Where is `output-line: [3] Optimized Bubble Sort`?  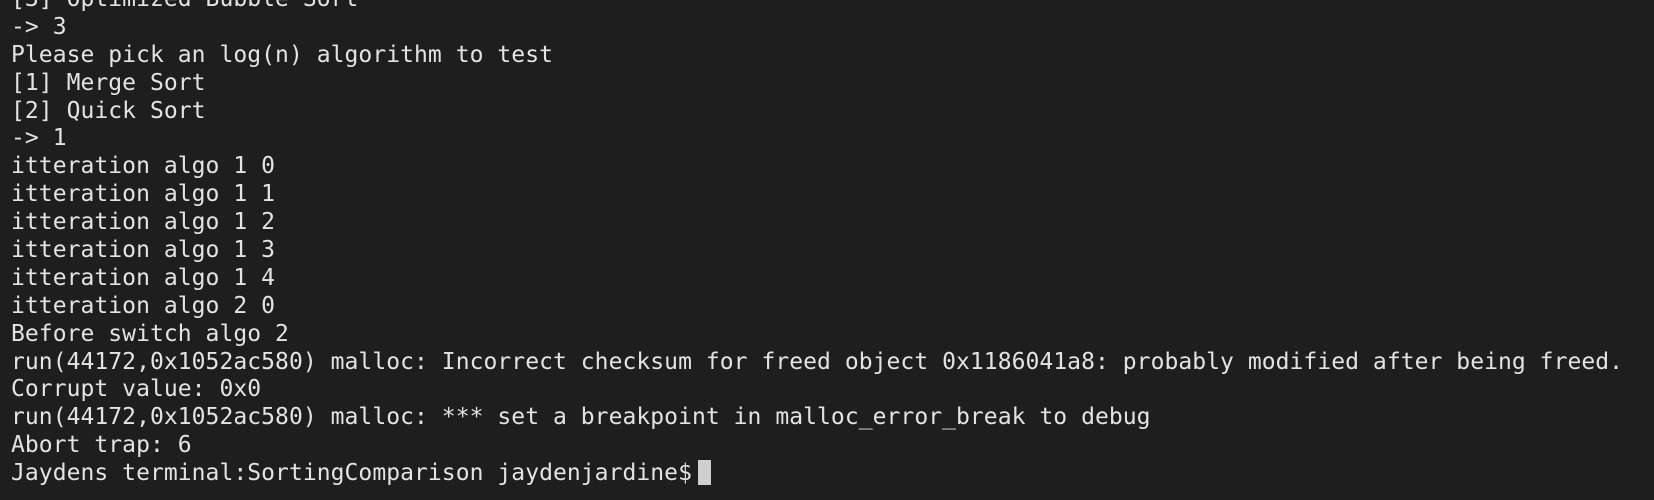
output-line: [3] Optimized Bubble Sort is located at coordinates (832, 7).